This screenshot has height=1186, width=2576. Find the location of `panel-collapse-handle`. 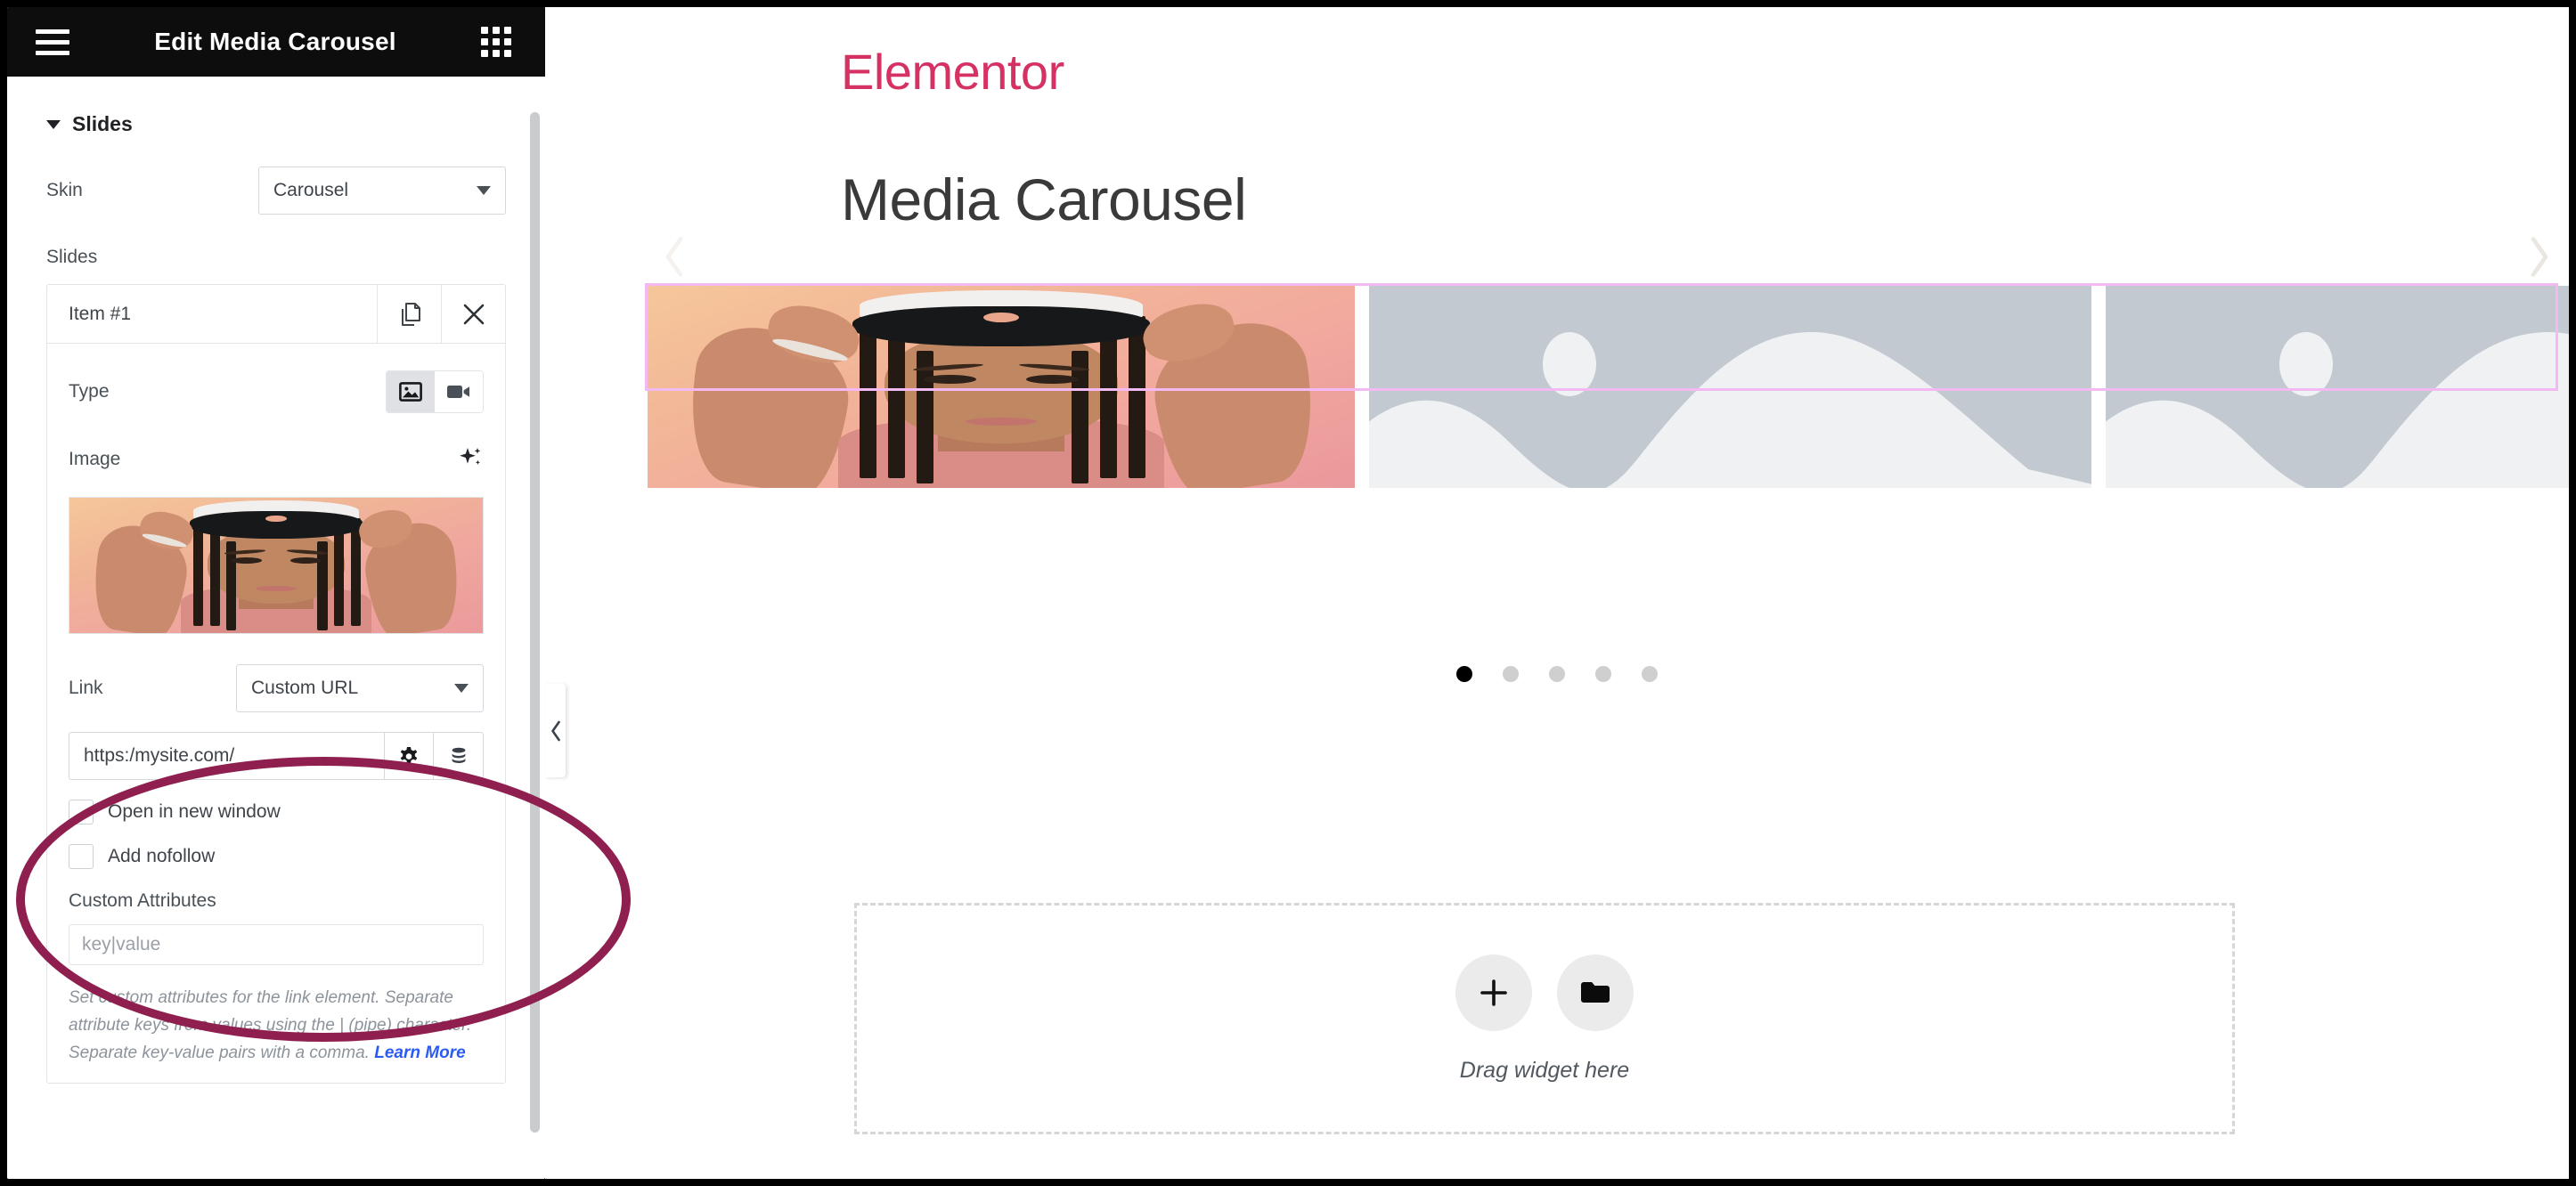

panel-collapse-handle is located at coordinates (555, 730).